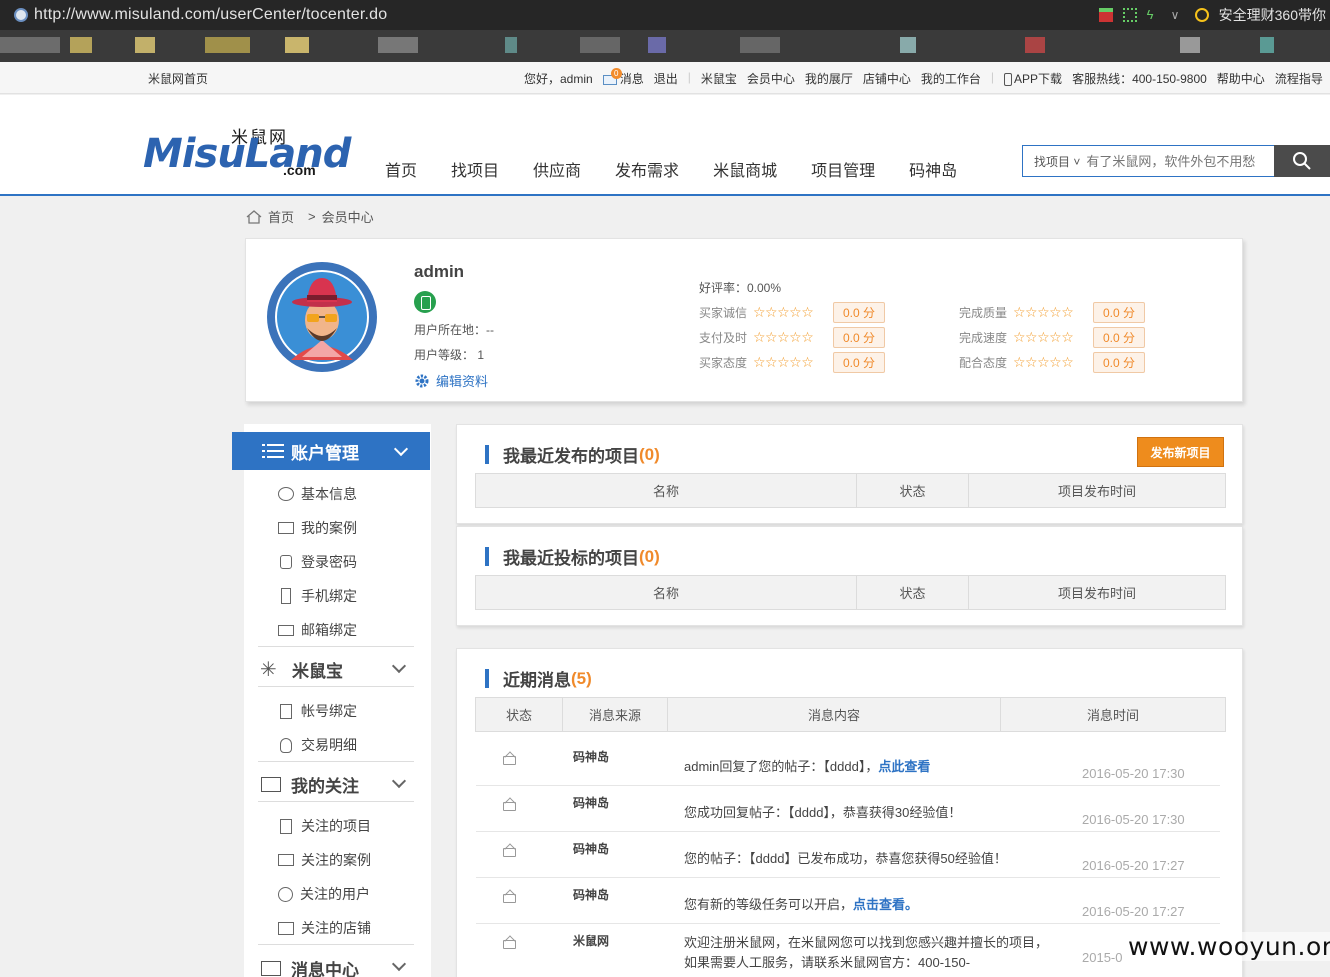 The height and width of the screenshot is (977, 1330). I want to click on avatar, so click(322, 317).